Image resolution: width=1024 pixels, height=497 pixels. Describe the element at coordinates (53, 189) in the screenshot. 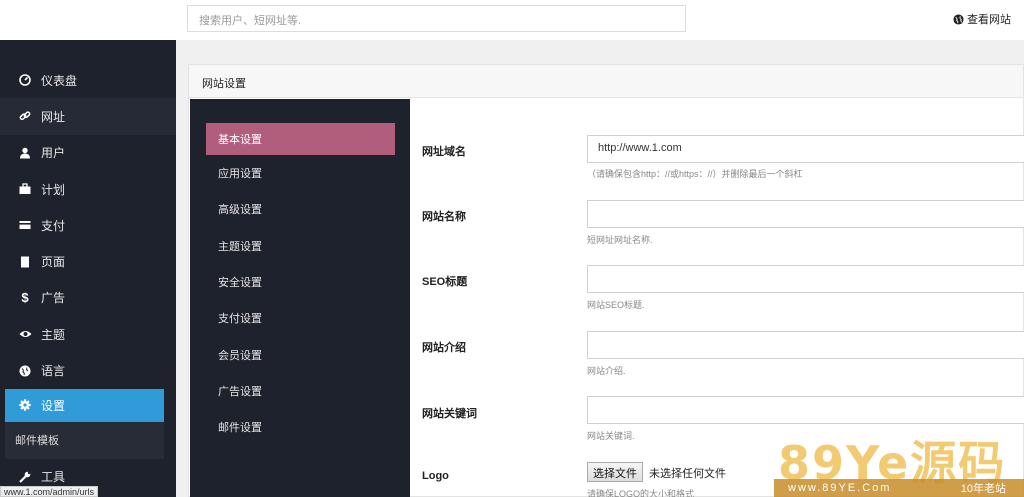

I see `sidebar-item-label: 计划` at that location.